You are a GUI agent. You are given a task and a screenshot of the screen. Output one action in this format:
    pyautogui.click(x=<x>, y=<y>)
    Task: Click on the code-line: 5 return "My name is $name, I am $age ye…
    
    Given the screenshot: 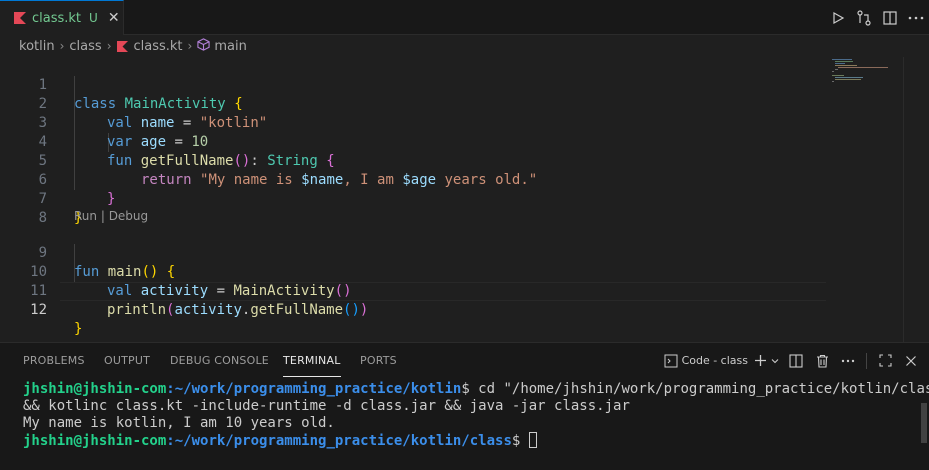 What is the action you would take?
    pyautogui.click(x=269, y=160)
    